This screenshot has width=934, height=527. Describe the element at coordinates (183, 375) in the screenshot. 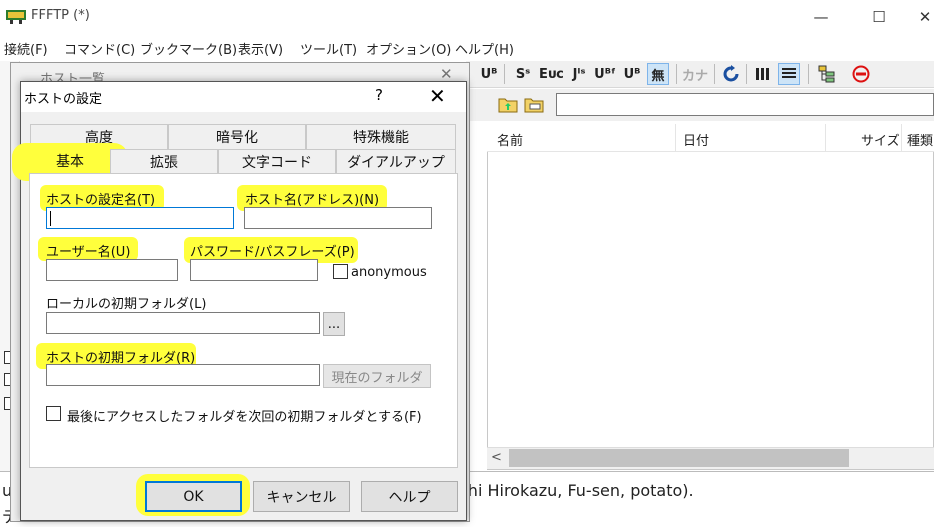

I see `host-folder-input` at that location.